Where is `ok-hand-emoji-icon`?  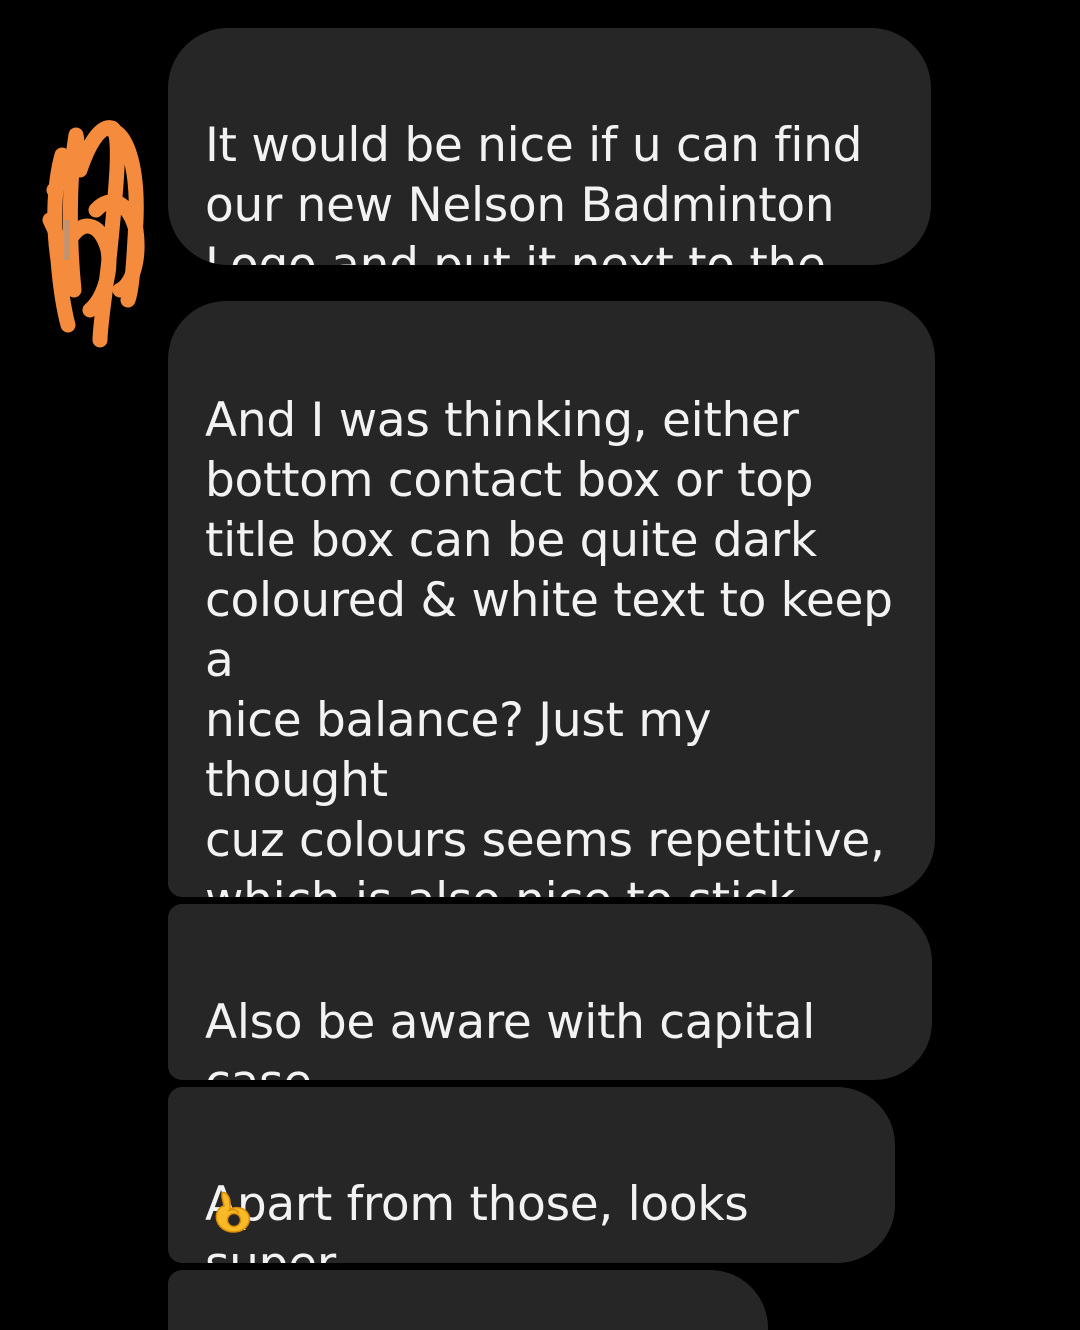
ok-hand-emoji-icon is located at coordinates (233, 1212).